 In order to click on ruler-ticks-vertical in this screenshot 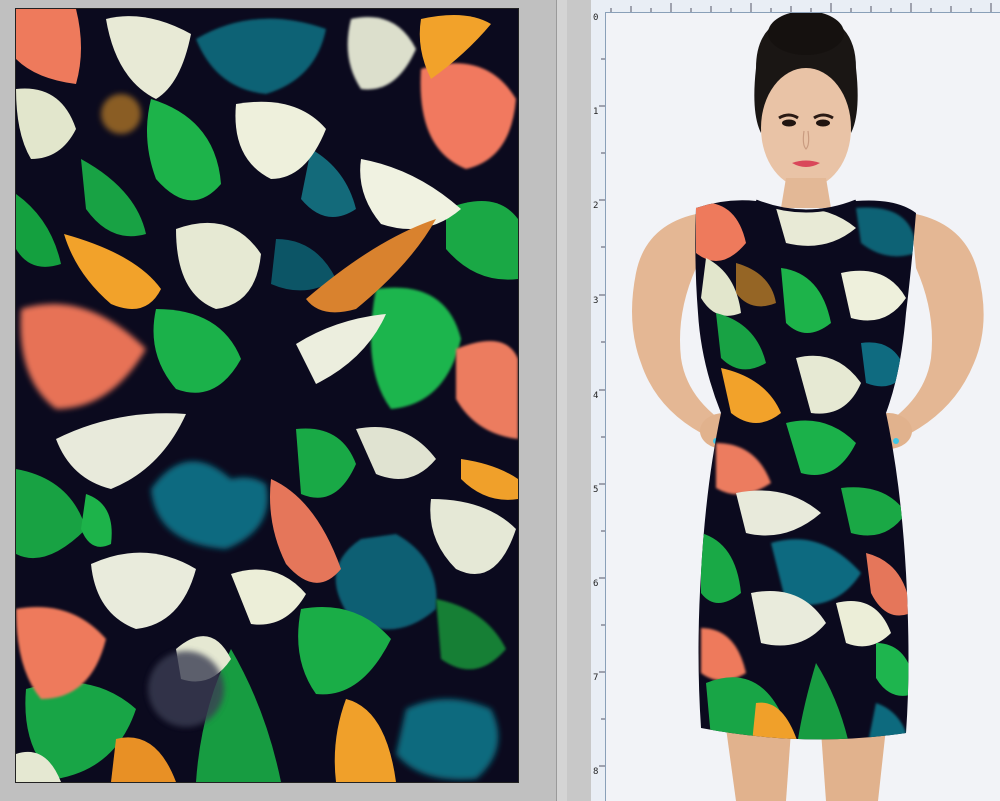, I will do `click(602, 412)`.